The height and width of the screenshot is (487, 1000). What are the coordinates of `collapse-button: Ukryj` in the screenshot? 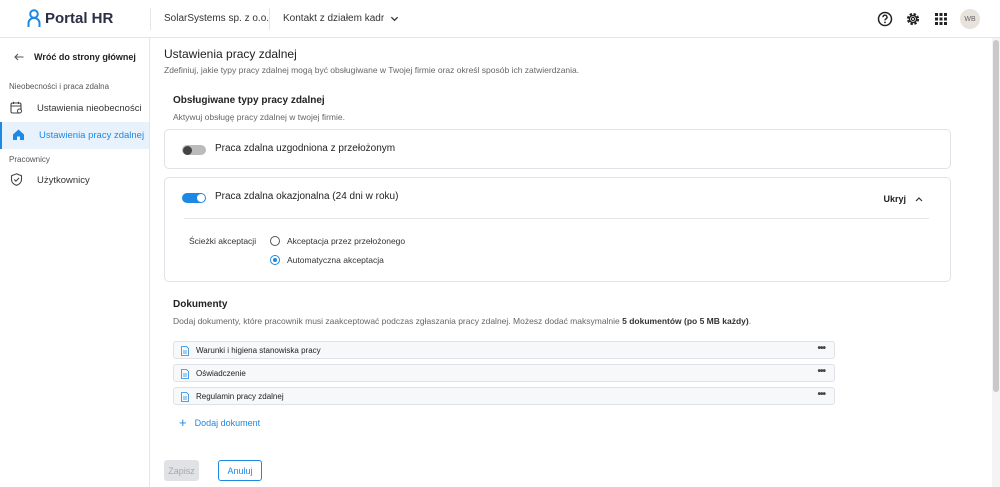 It's located at (903, 199).